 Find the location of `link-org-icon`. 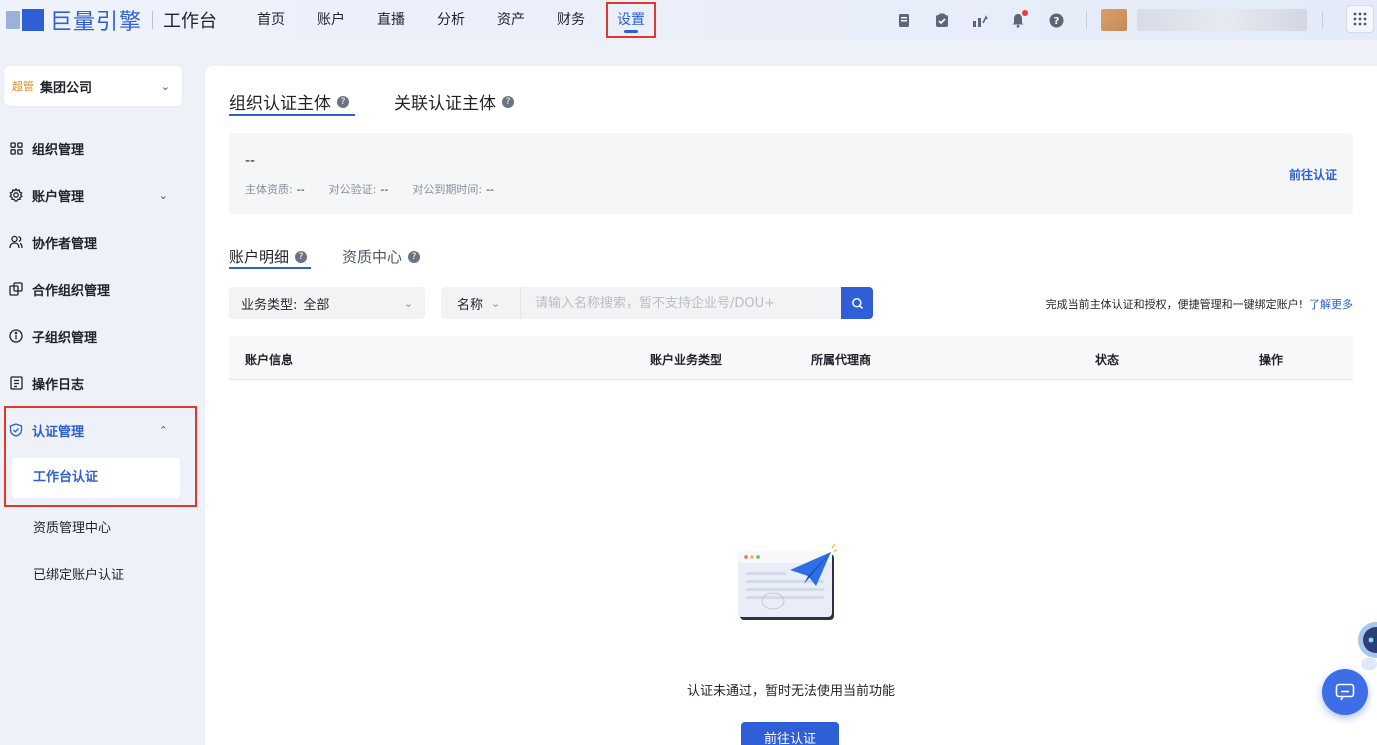

link-org-icon is located at coordinates (16, 289).